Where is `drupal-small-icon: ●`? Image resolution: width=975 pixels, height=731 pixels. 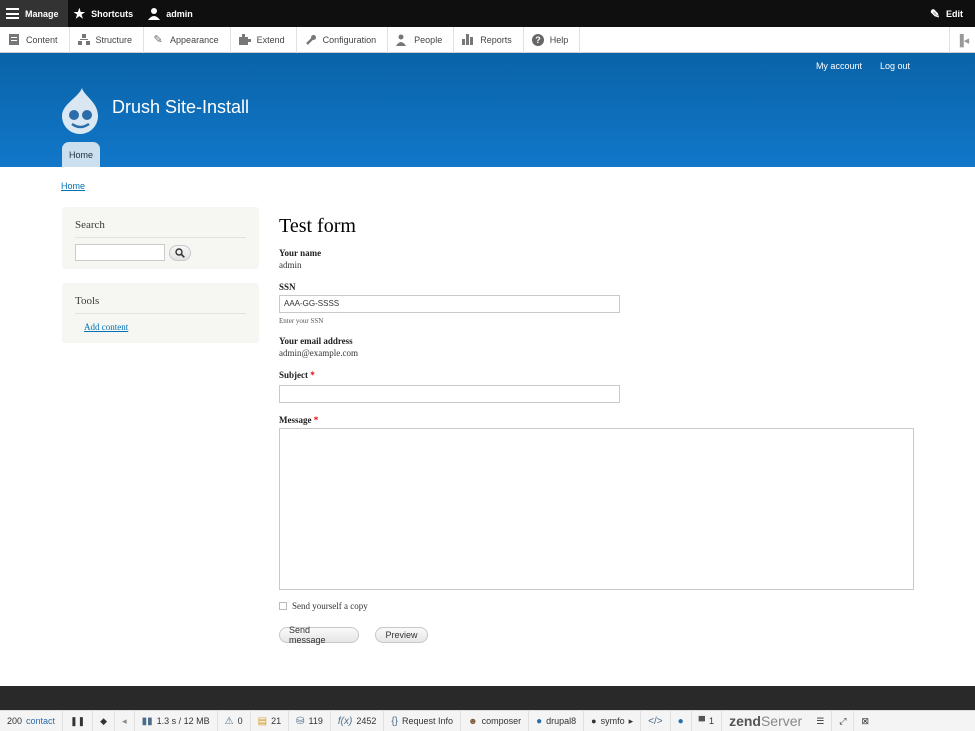 drupal-small-icon: ● is located at coordinates (680, 721).